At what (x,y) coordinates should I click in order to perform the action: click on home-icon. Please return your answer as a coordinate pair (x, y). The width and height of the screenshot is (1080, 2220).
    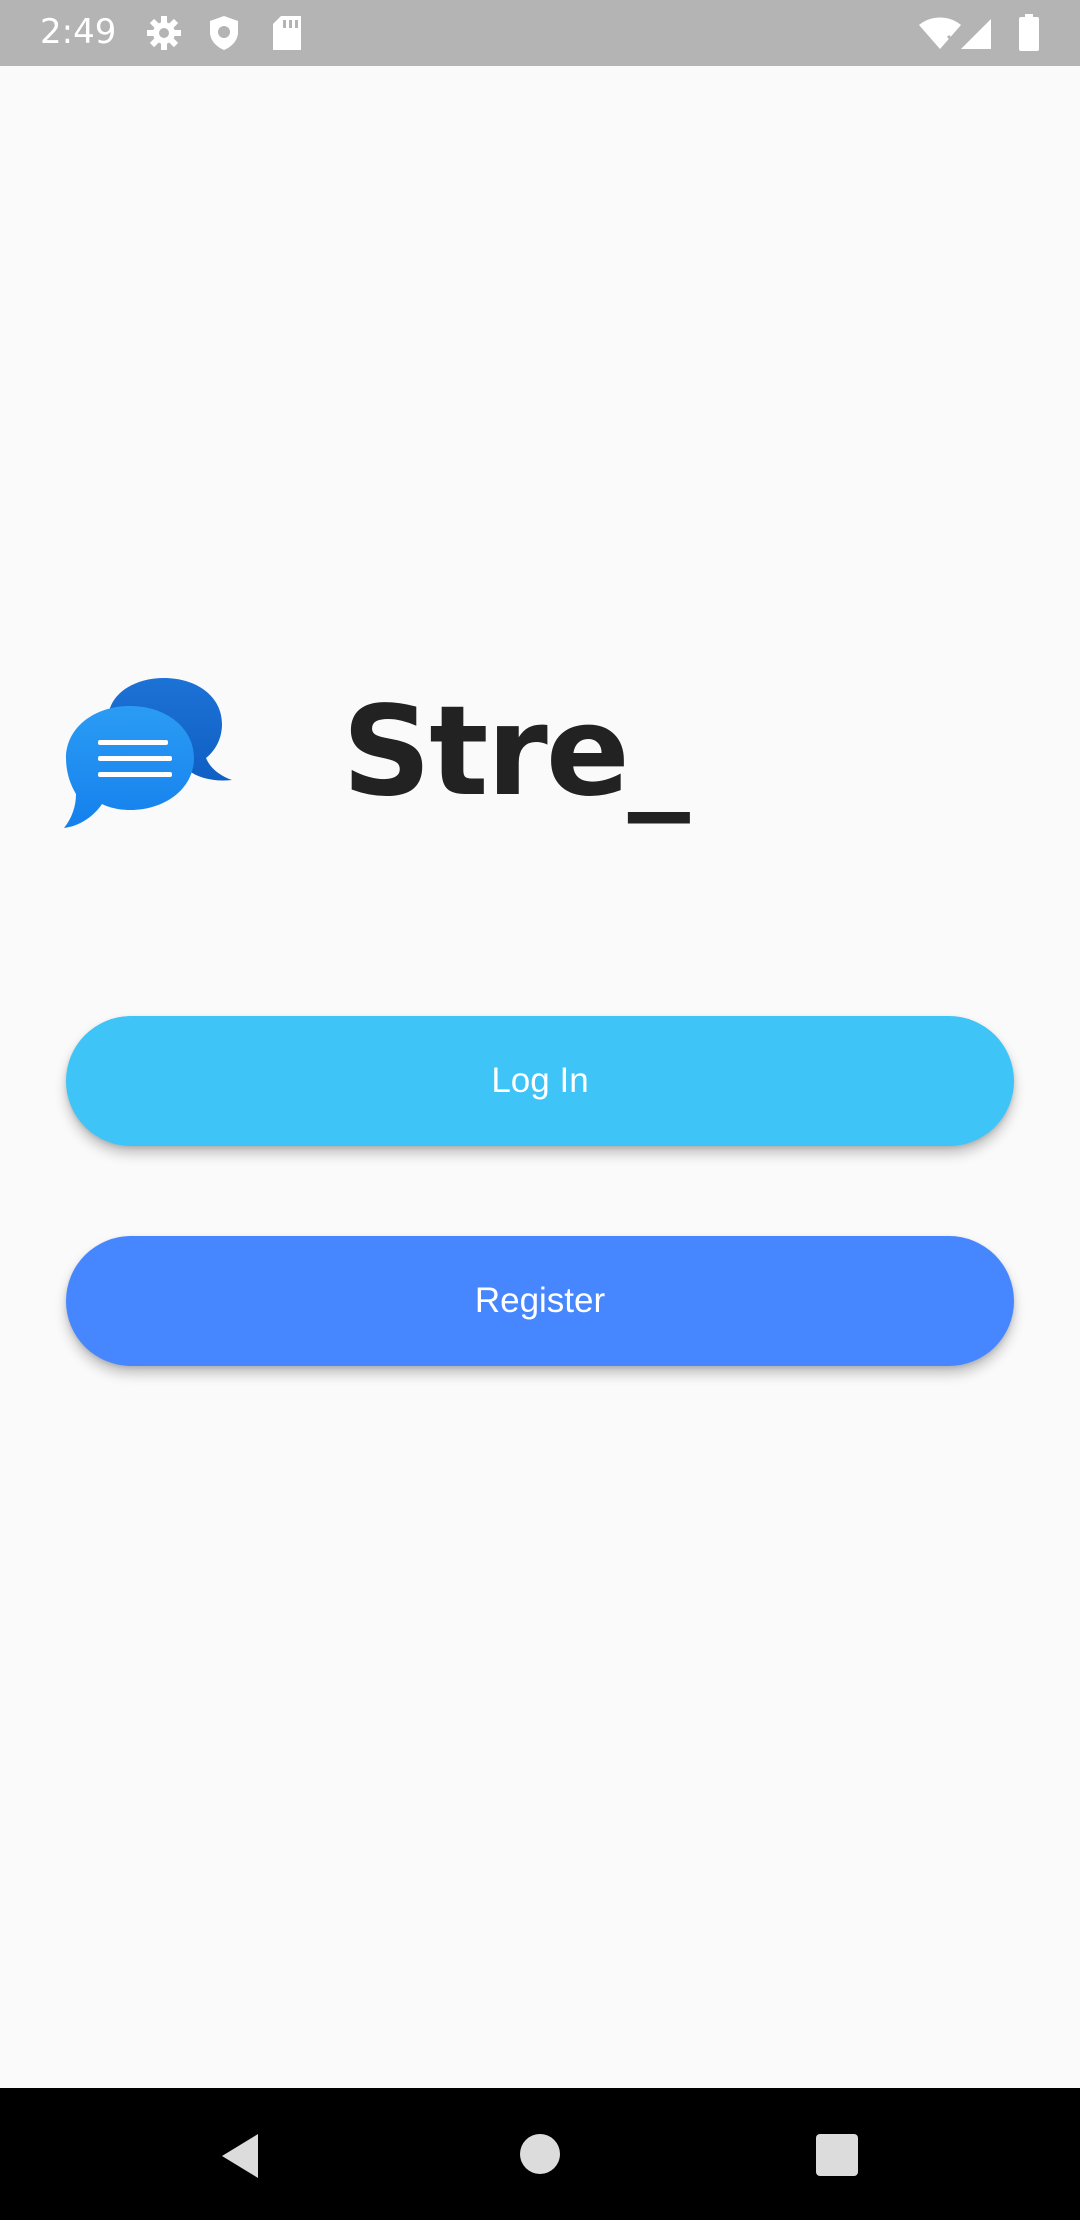
    Looking at the image, I should click on (540, 2154).